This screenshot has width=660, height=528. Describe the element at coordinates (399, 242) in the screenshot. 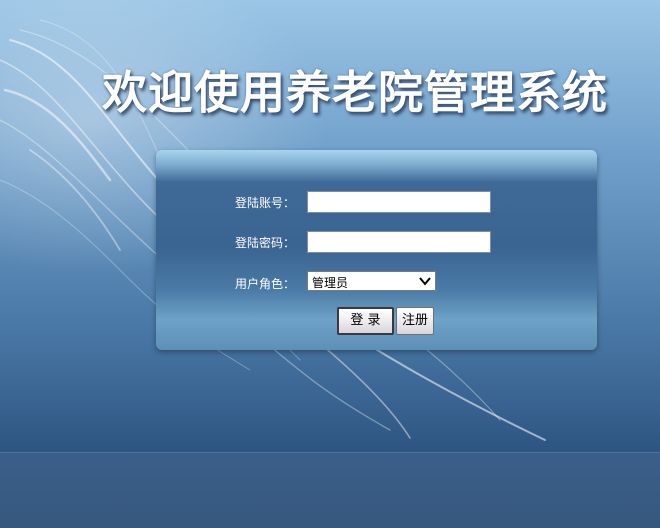

I see `password-input` at that location.